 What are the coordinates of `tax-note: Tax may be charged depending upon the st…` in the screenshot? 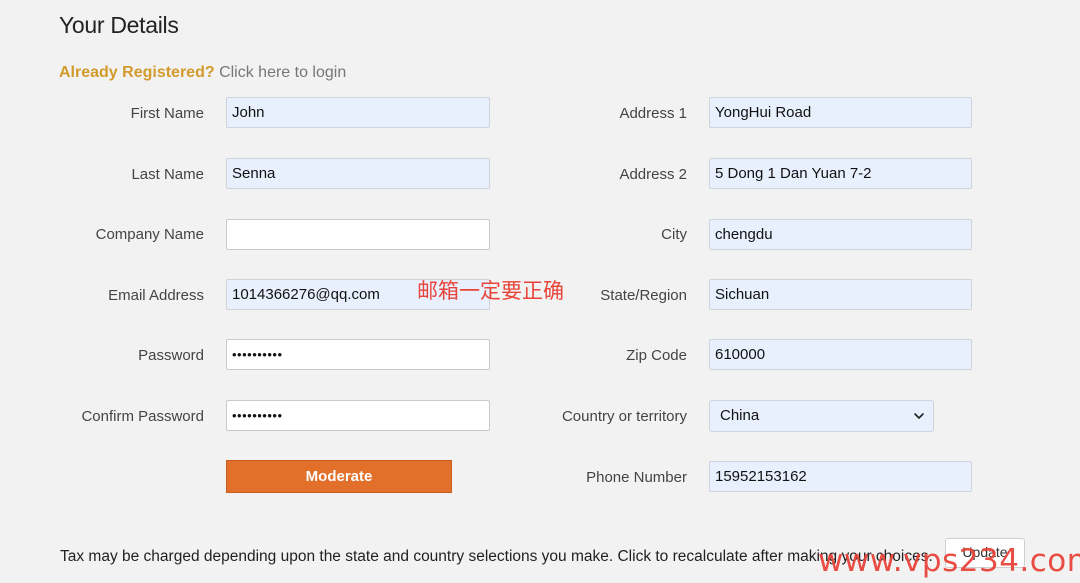 It's located at (496, 556).